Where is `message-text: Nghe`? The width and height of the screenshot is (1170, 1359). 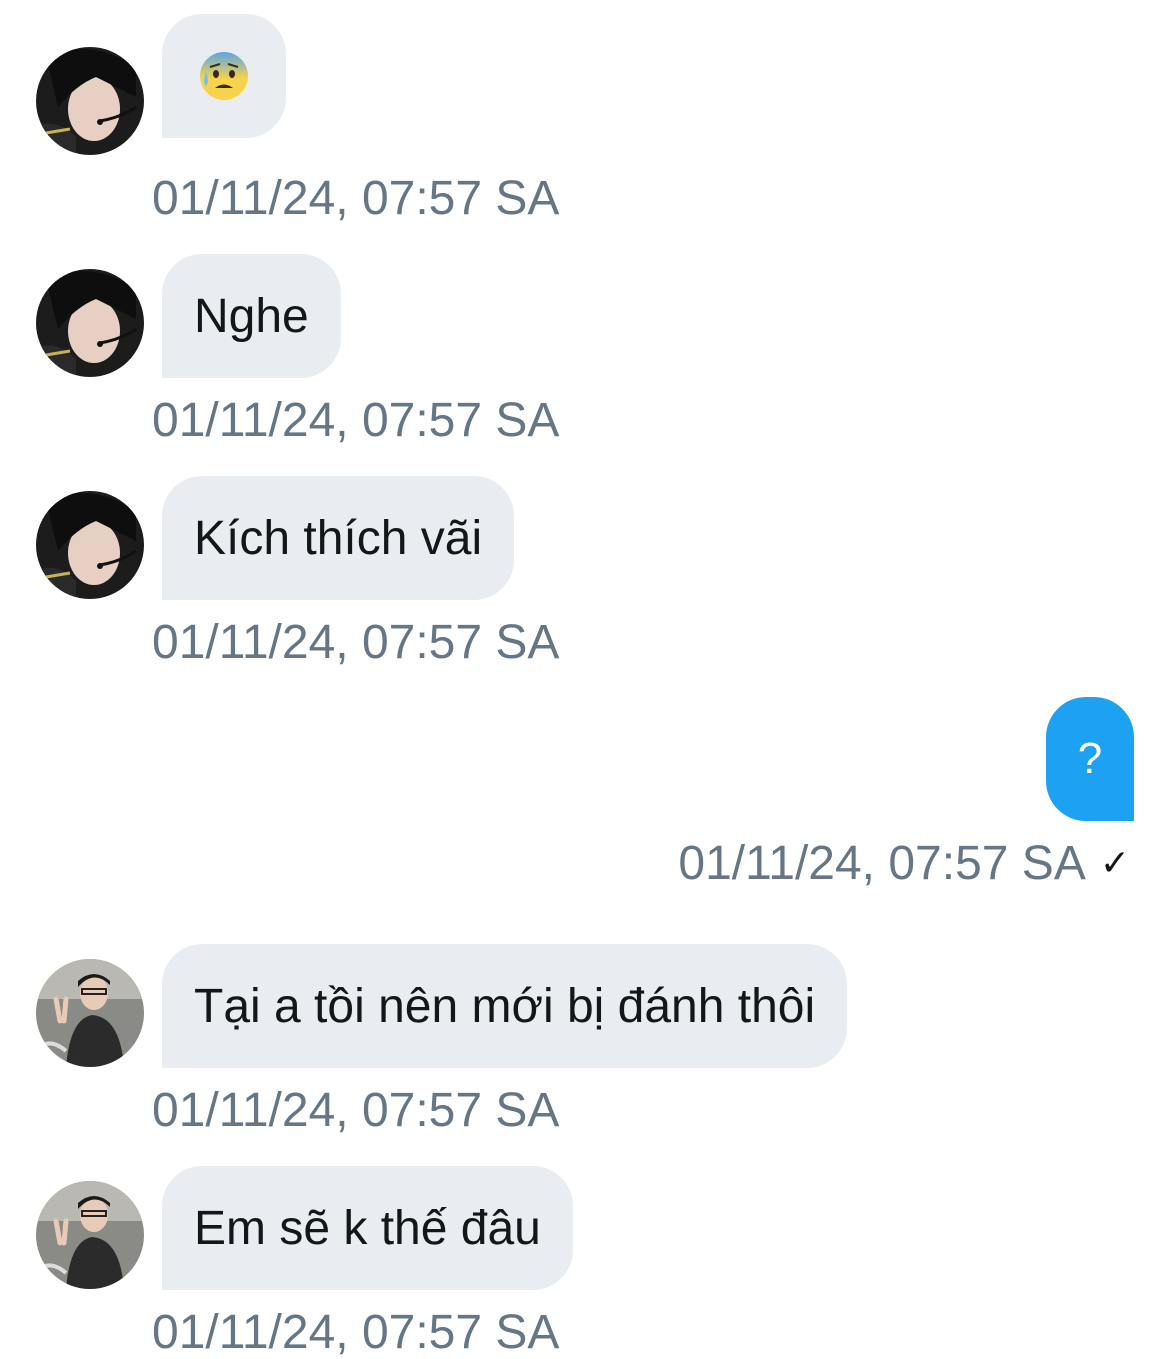
message-text: Nghe is located at coordinates (251, 316).